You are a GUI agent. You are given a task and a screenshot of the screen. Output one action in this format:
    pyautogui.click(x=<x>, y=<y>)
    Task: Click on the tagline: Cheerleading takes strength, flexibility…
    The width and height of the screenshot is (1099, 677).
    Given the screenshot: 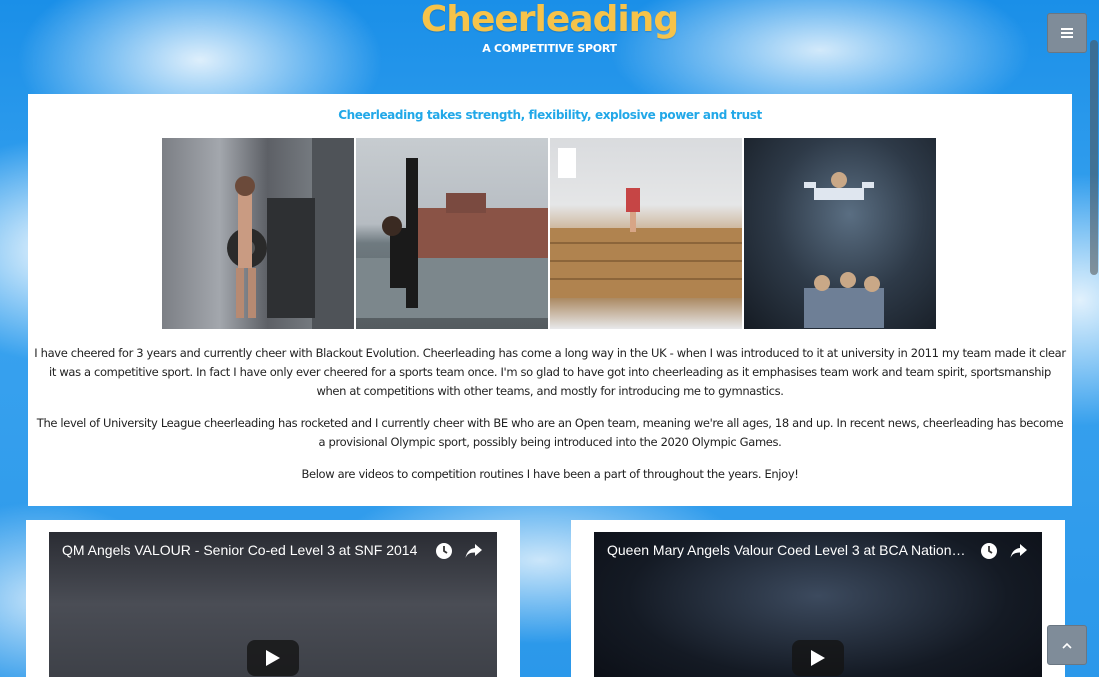 What is the action you would take?
    pyautogui.click(x=550, y=115)
    